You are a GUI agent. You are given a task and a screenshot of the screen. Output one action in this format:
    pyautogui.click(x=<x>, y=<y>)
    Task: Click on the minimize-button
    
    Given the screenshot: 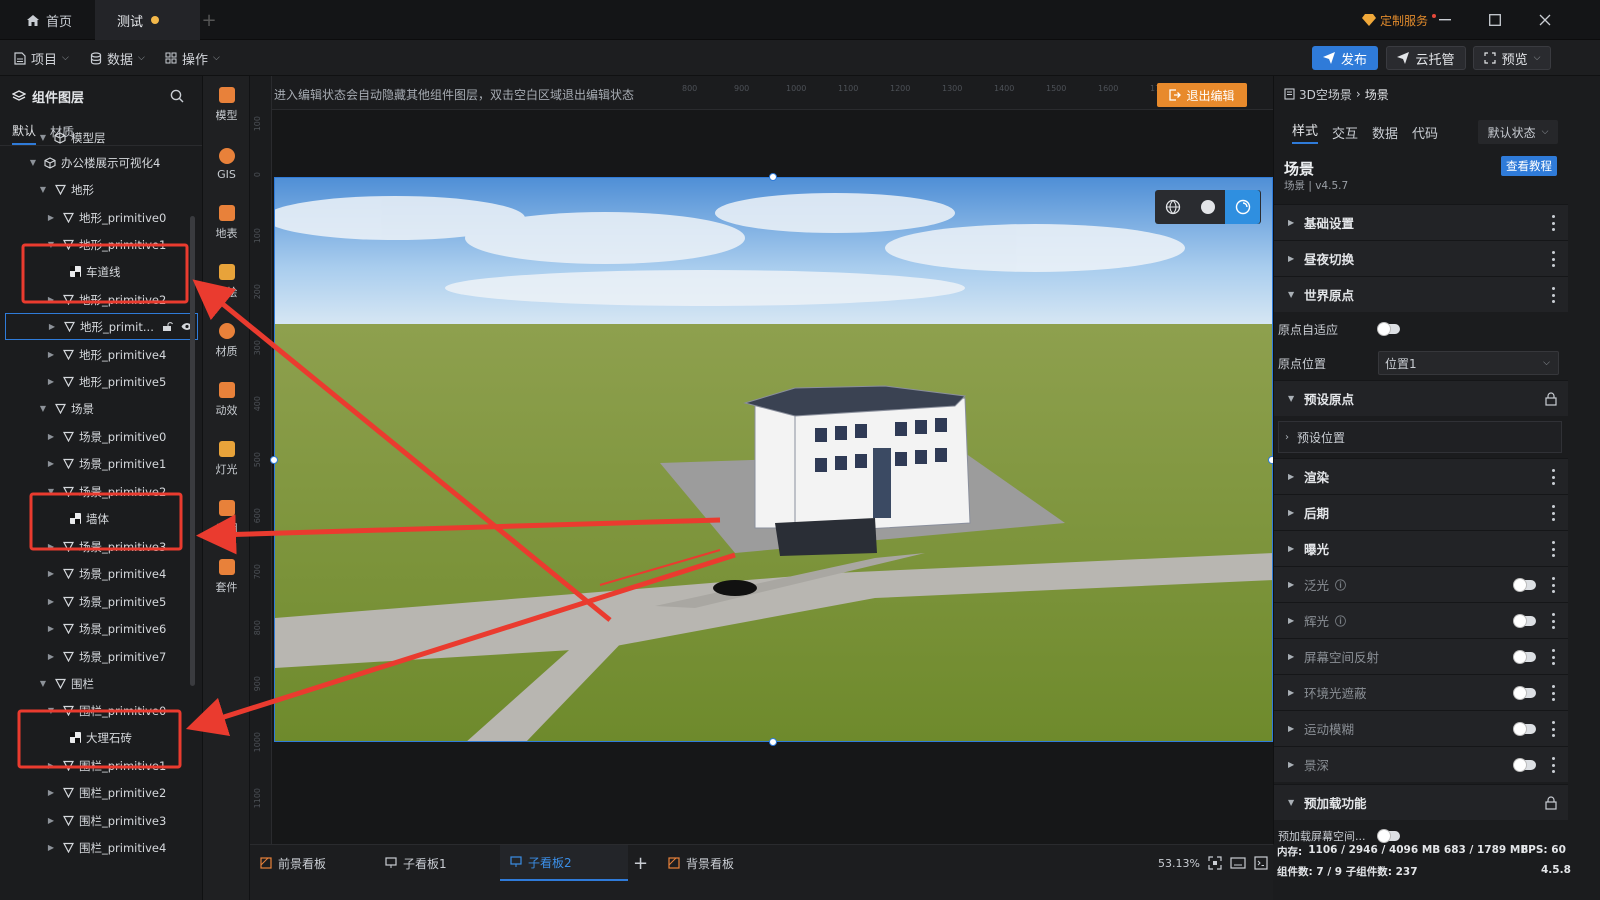 What is the action you would take?
    pyautogui.click(x=1445, y=20)
    